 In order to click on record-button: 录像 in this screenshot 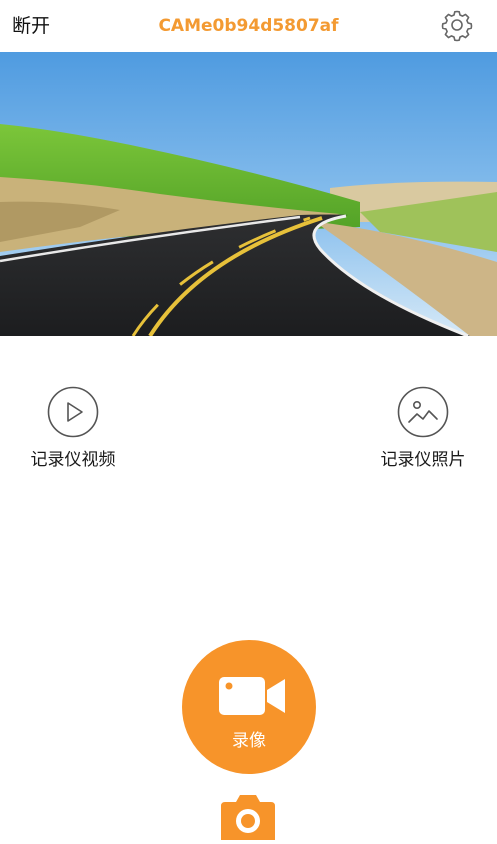, I will do `click(249, 707)`.